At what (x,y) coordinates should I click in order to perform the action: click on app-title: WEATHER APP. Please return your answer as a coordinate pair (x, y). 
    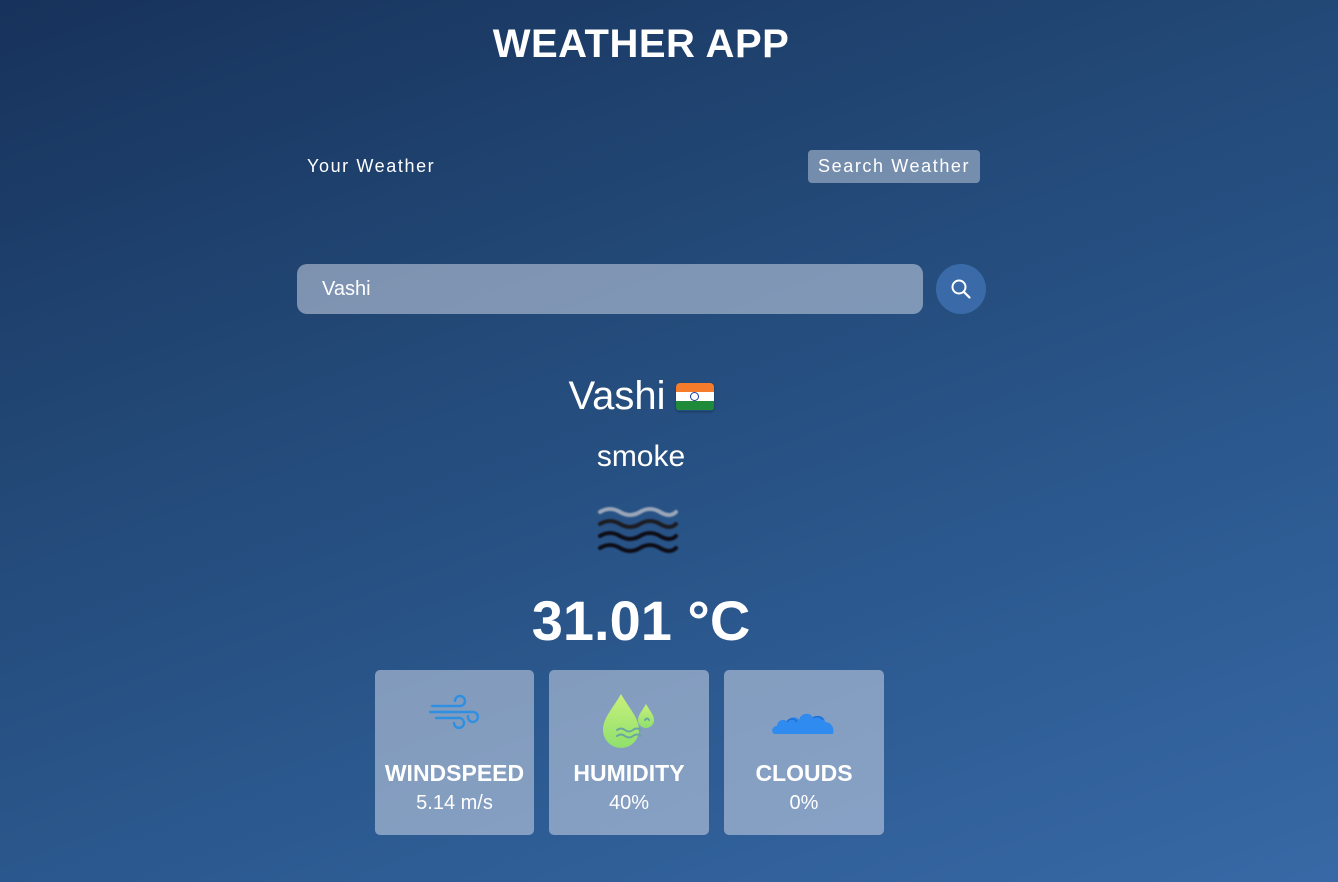
    Looking at the image, I should click on (641, 44).